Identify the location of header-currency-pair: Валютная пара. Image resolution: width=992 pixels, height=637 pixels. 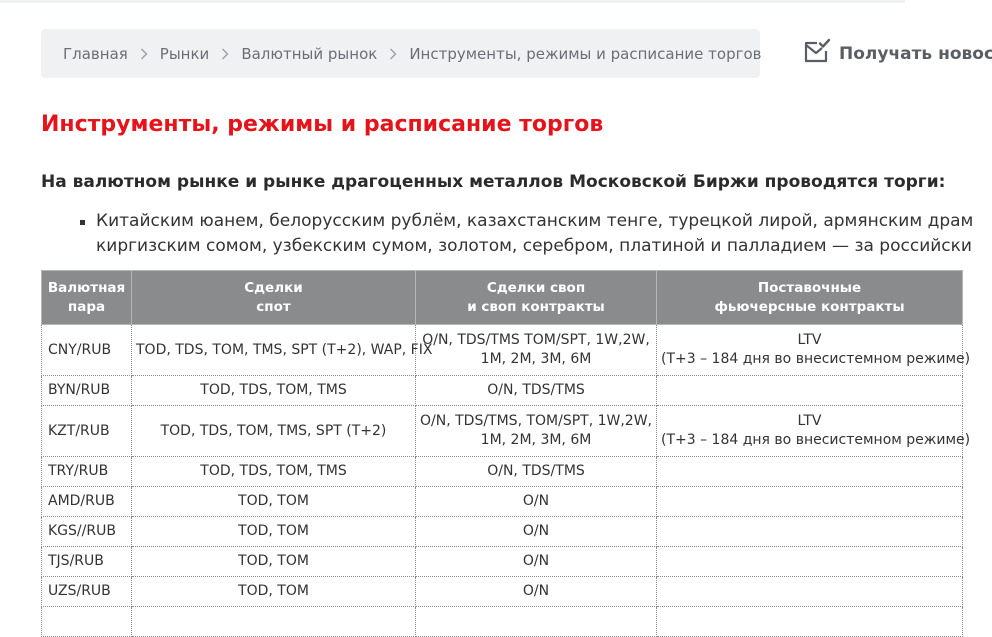
(86, 297).